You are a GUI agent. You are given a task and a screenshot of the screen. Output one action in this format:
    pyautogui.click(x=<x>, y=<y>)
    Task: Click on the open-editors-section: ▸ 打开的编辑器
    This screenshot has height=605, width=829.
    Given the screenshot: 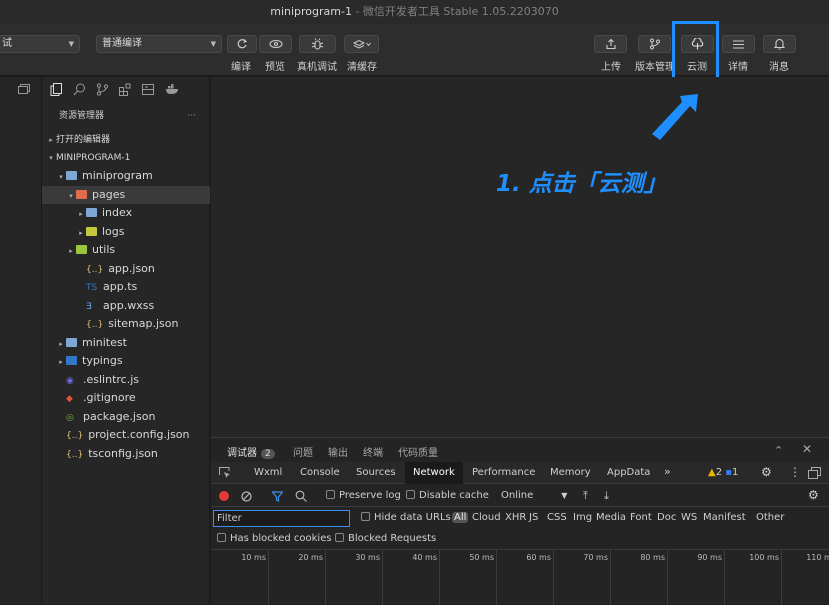 What is the action you would take?
    pyautogui.click(x=126, y=140)
    